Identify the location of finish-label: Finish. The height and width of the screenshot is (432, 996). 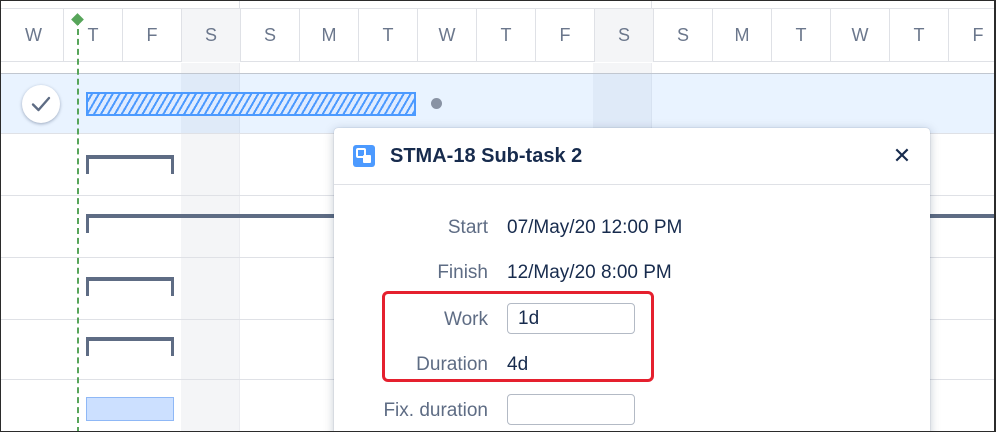
(462, 272).